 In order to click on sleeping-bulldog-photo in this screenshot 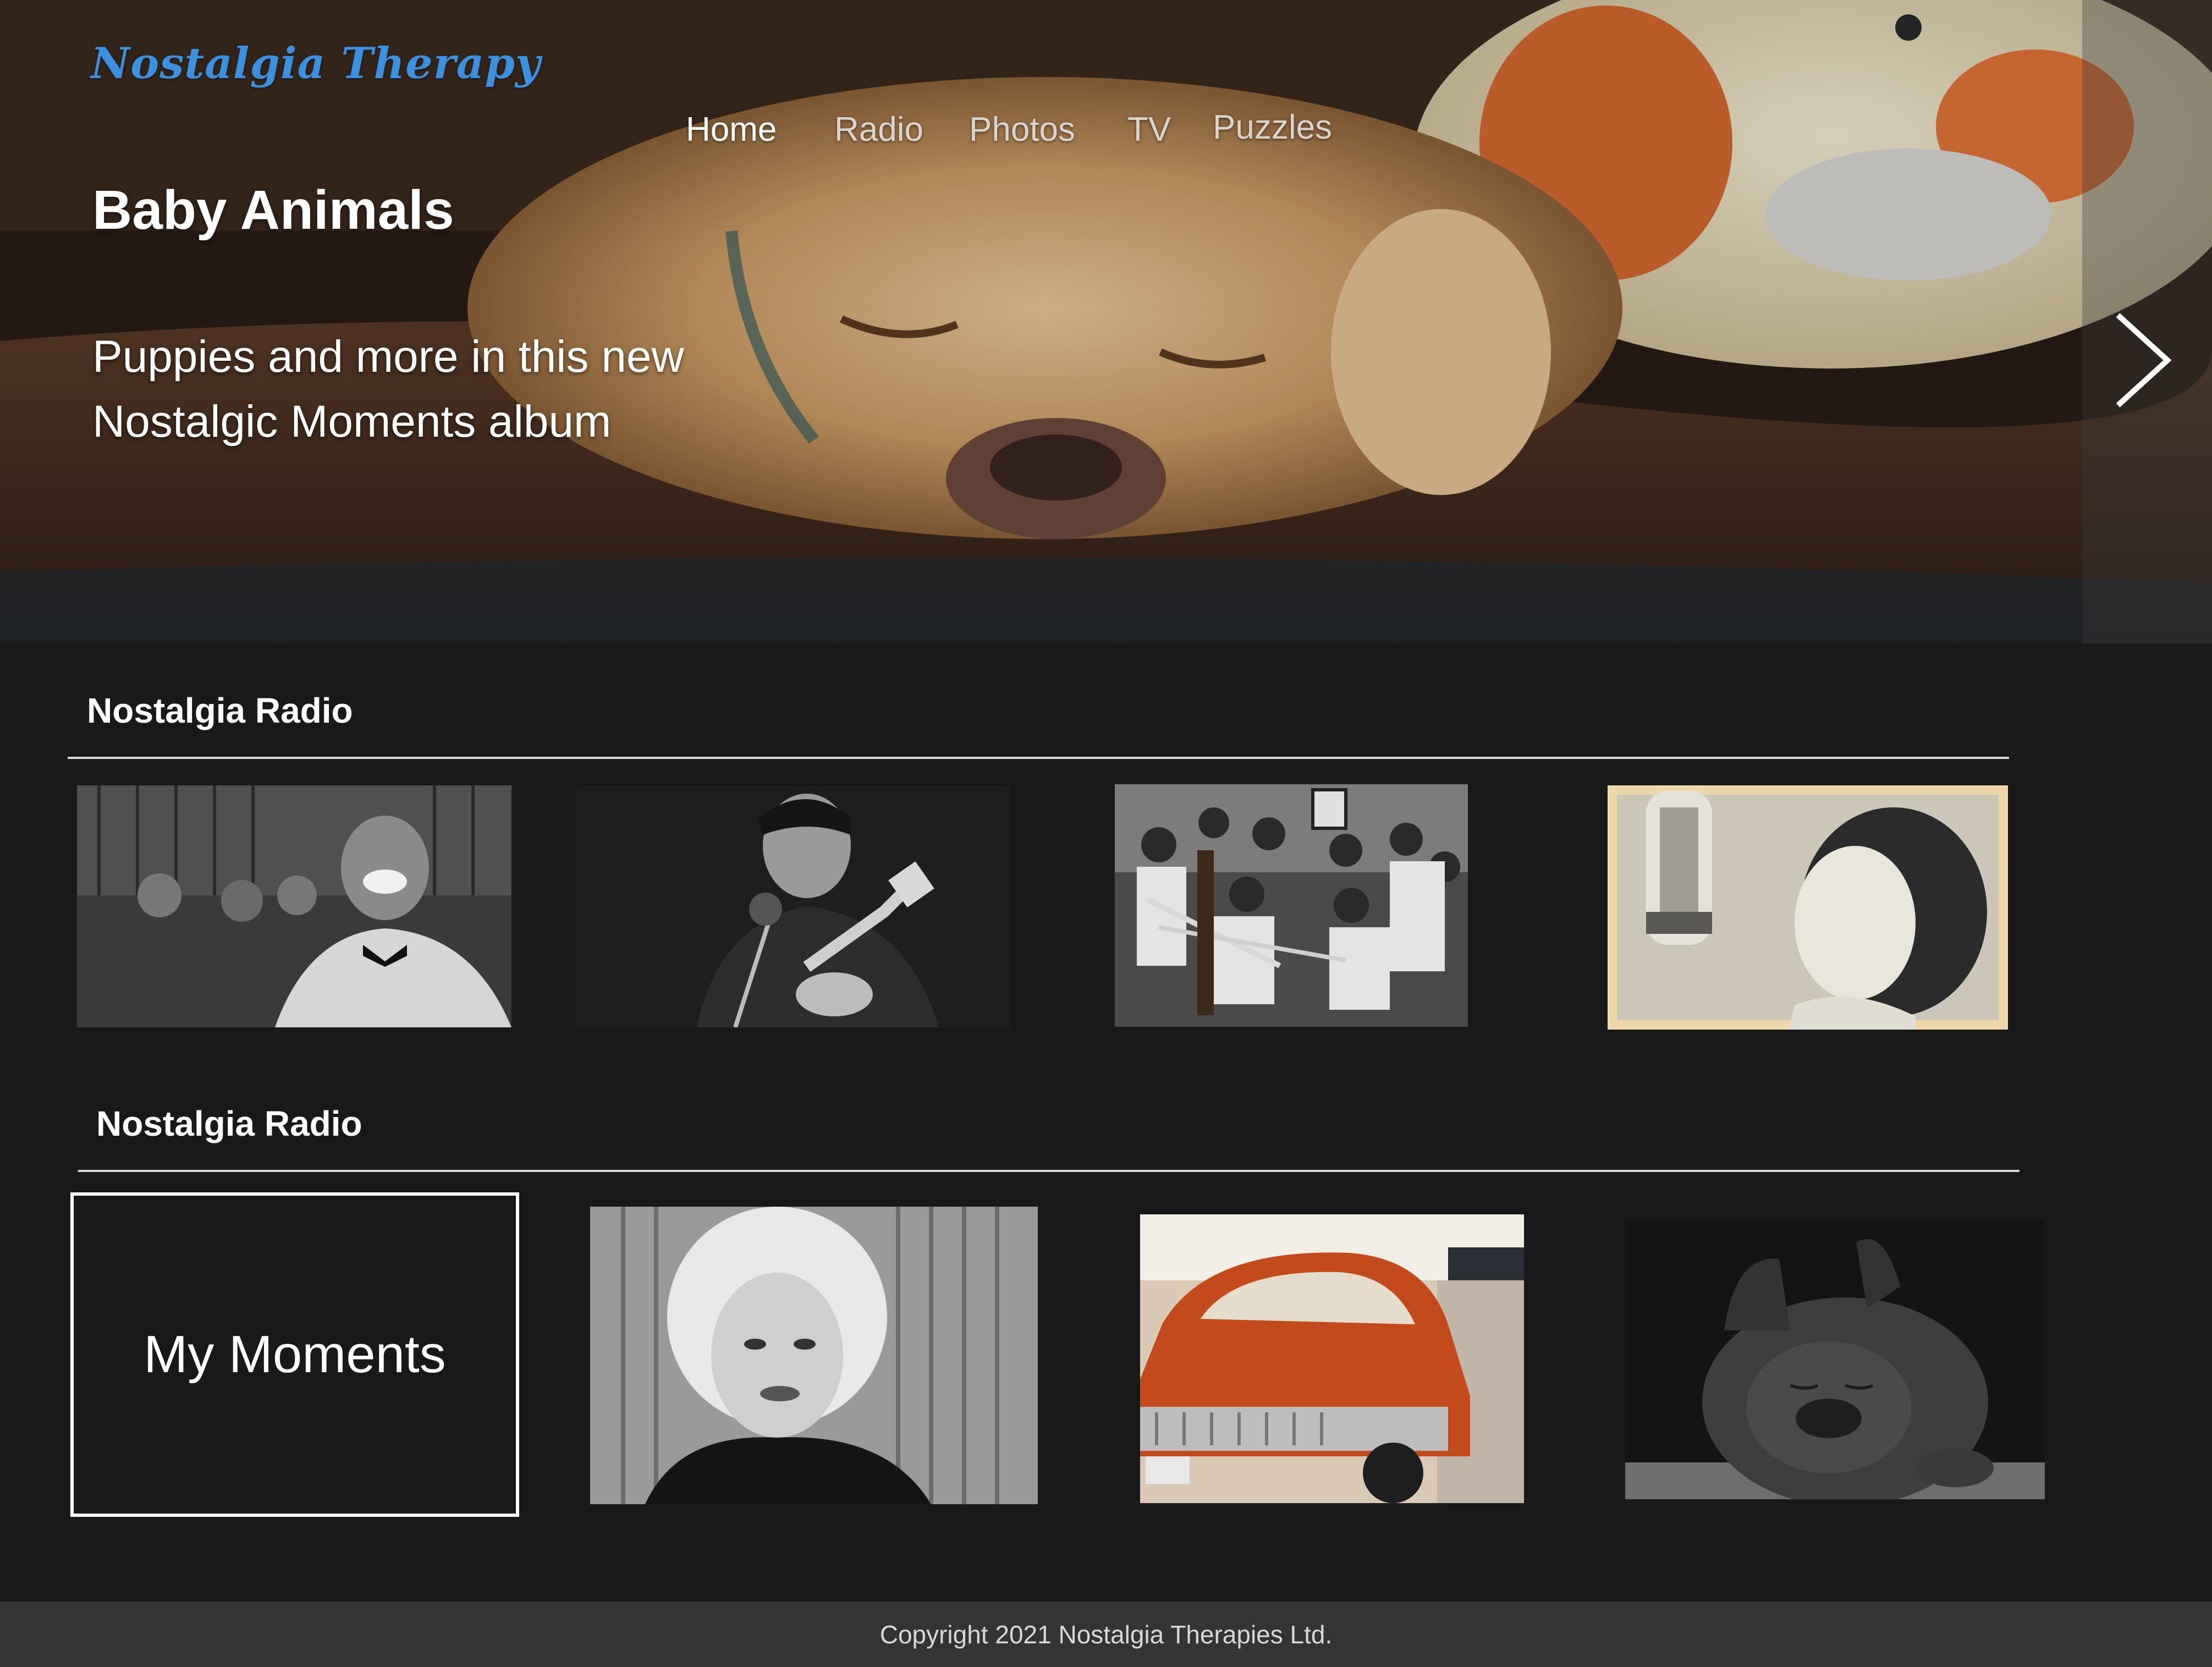, I will do `click(1835, 1359)`.